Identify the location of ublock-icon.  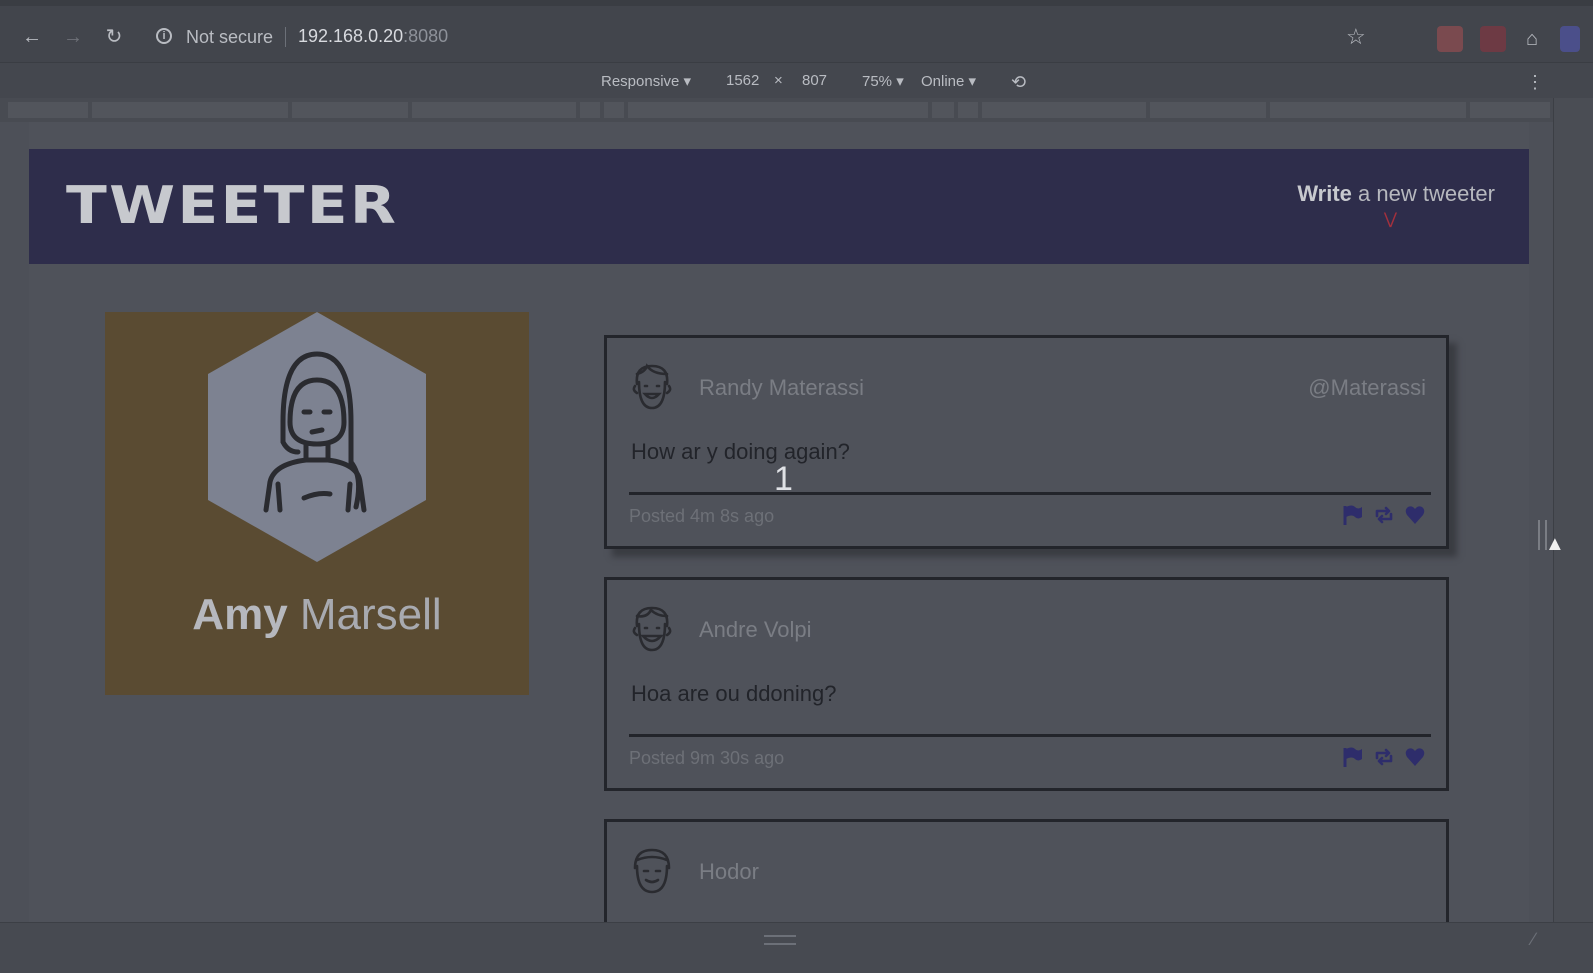
(1493, 39).